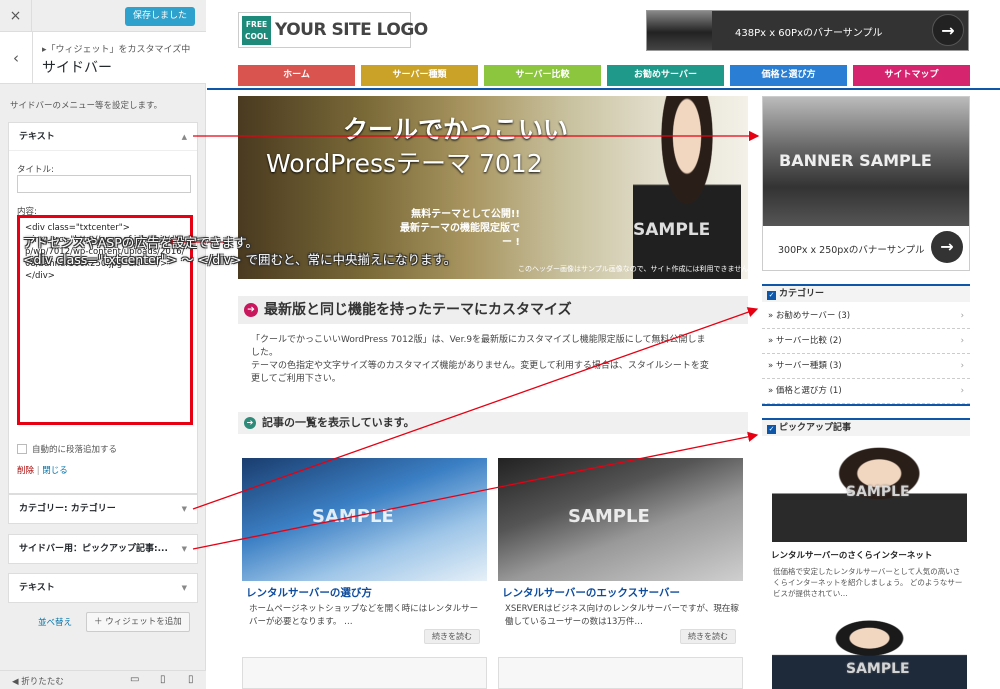 This screenshot has width=1000, height=689. I want to click on collapse-label: 折りたたむ, so click(42, 682).